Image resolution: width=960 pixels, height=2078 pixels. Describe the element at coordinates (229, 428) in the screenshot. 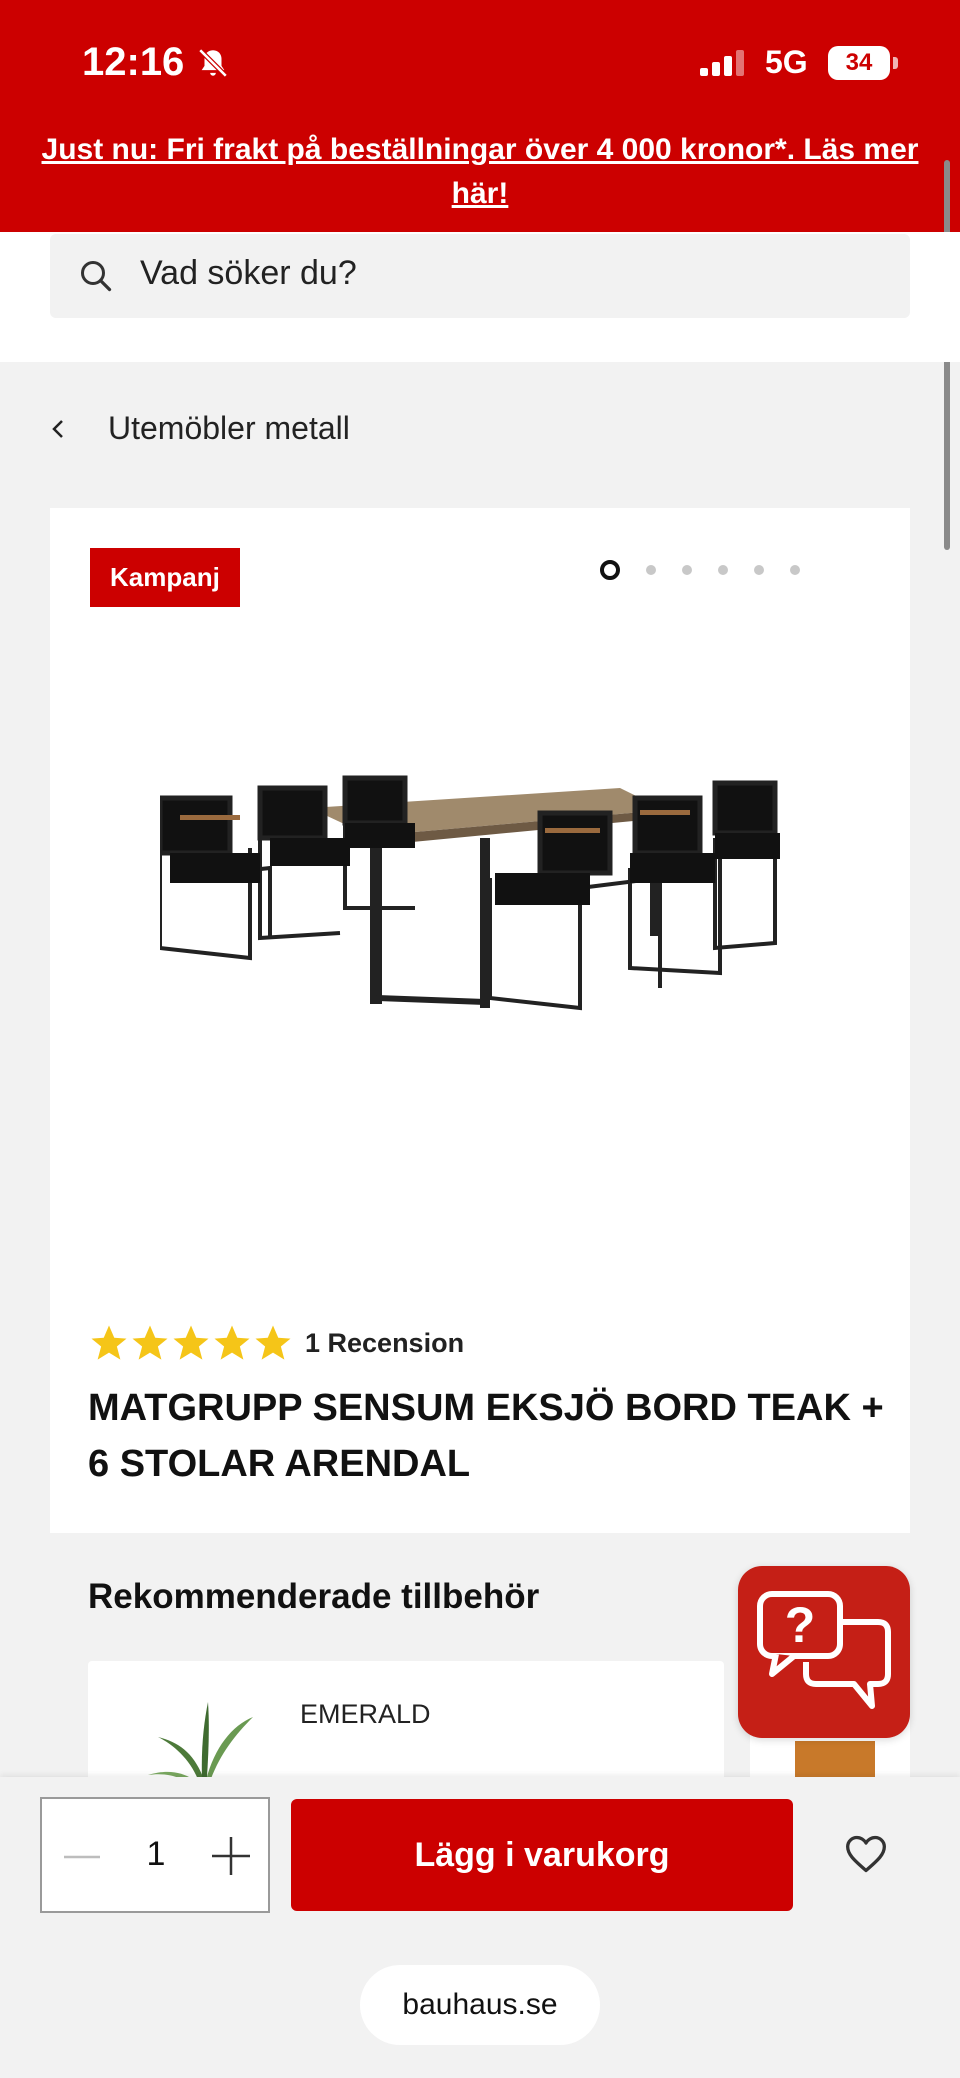

I see `breadcrumb: Utemöbler metall` at that location.